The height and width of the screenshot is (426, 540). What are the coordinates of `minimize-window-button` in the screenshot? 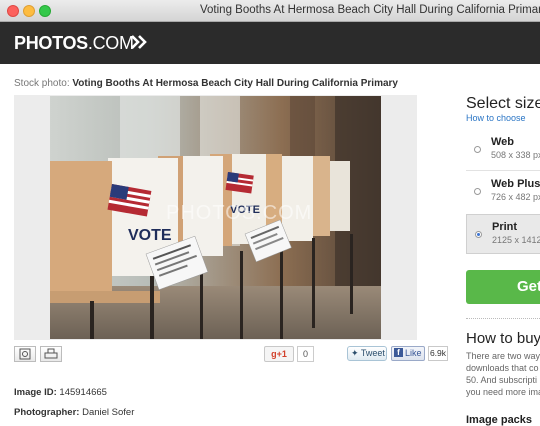 It's located at (29, 11).